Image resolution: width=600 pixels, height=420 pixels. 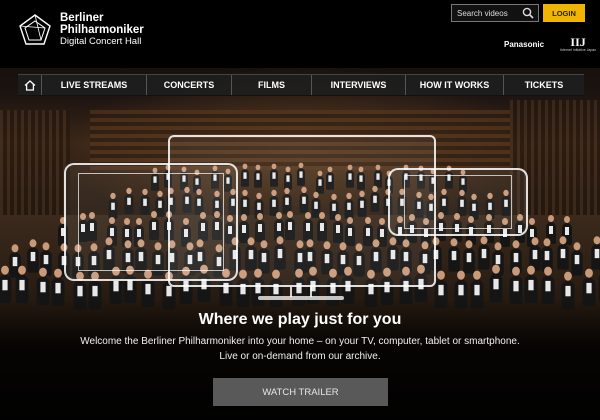 What do you see at coordinates (189, 85) in the screenshot?
I see `nav-concerts: CONCERTS` at bounding box center [189, 85].